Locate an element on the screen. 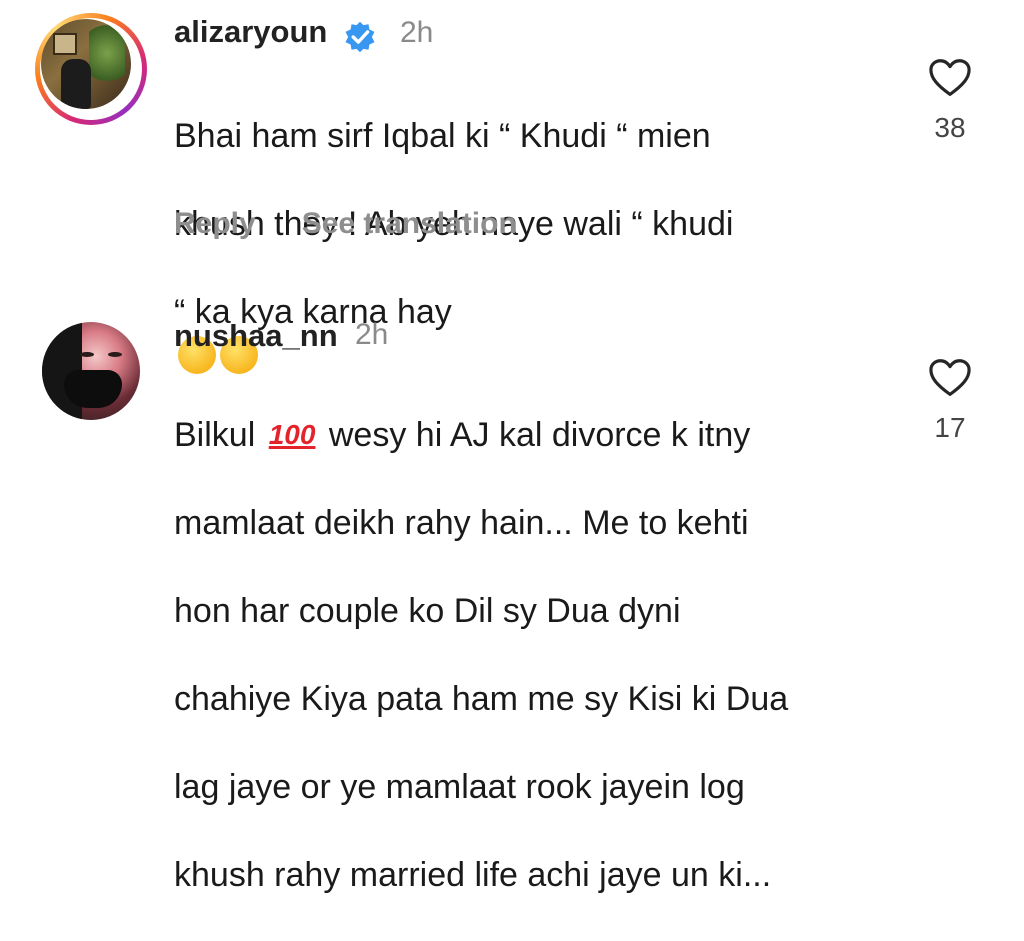  like-count: 17 is located at coordinates (950, 427).